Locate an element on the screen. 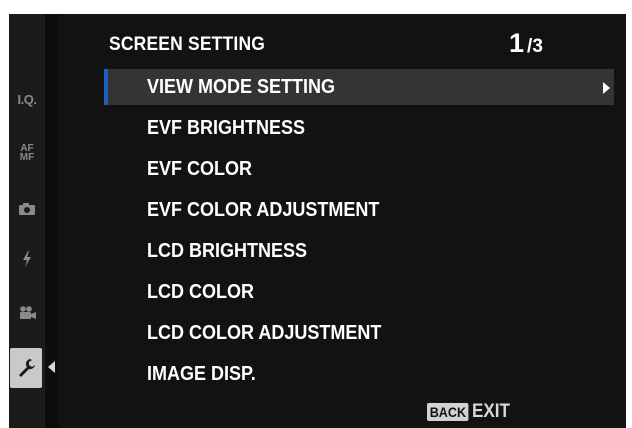 The height and width of the screenshot is (428, 632). menu-item-label: EVF COLOR ADJUSTMENT is located at coordinates (263, 209).